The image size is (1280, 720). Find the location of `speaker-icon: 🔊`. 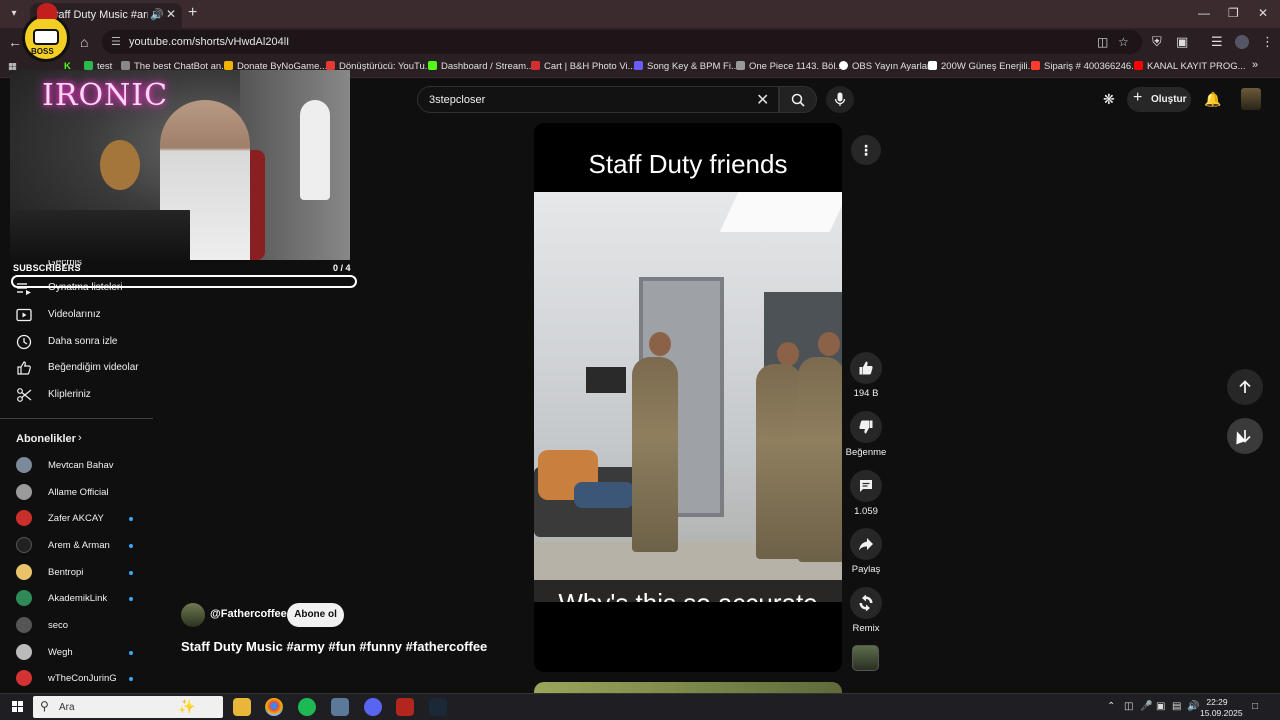

speaker-icon: 🔊 is located at coordinates (157, 14).